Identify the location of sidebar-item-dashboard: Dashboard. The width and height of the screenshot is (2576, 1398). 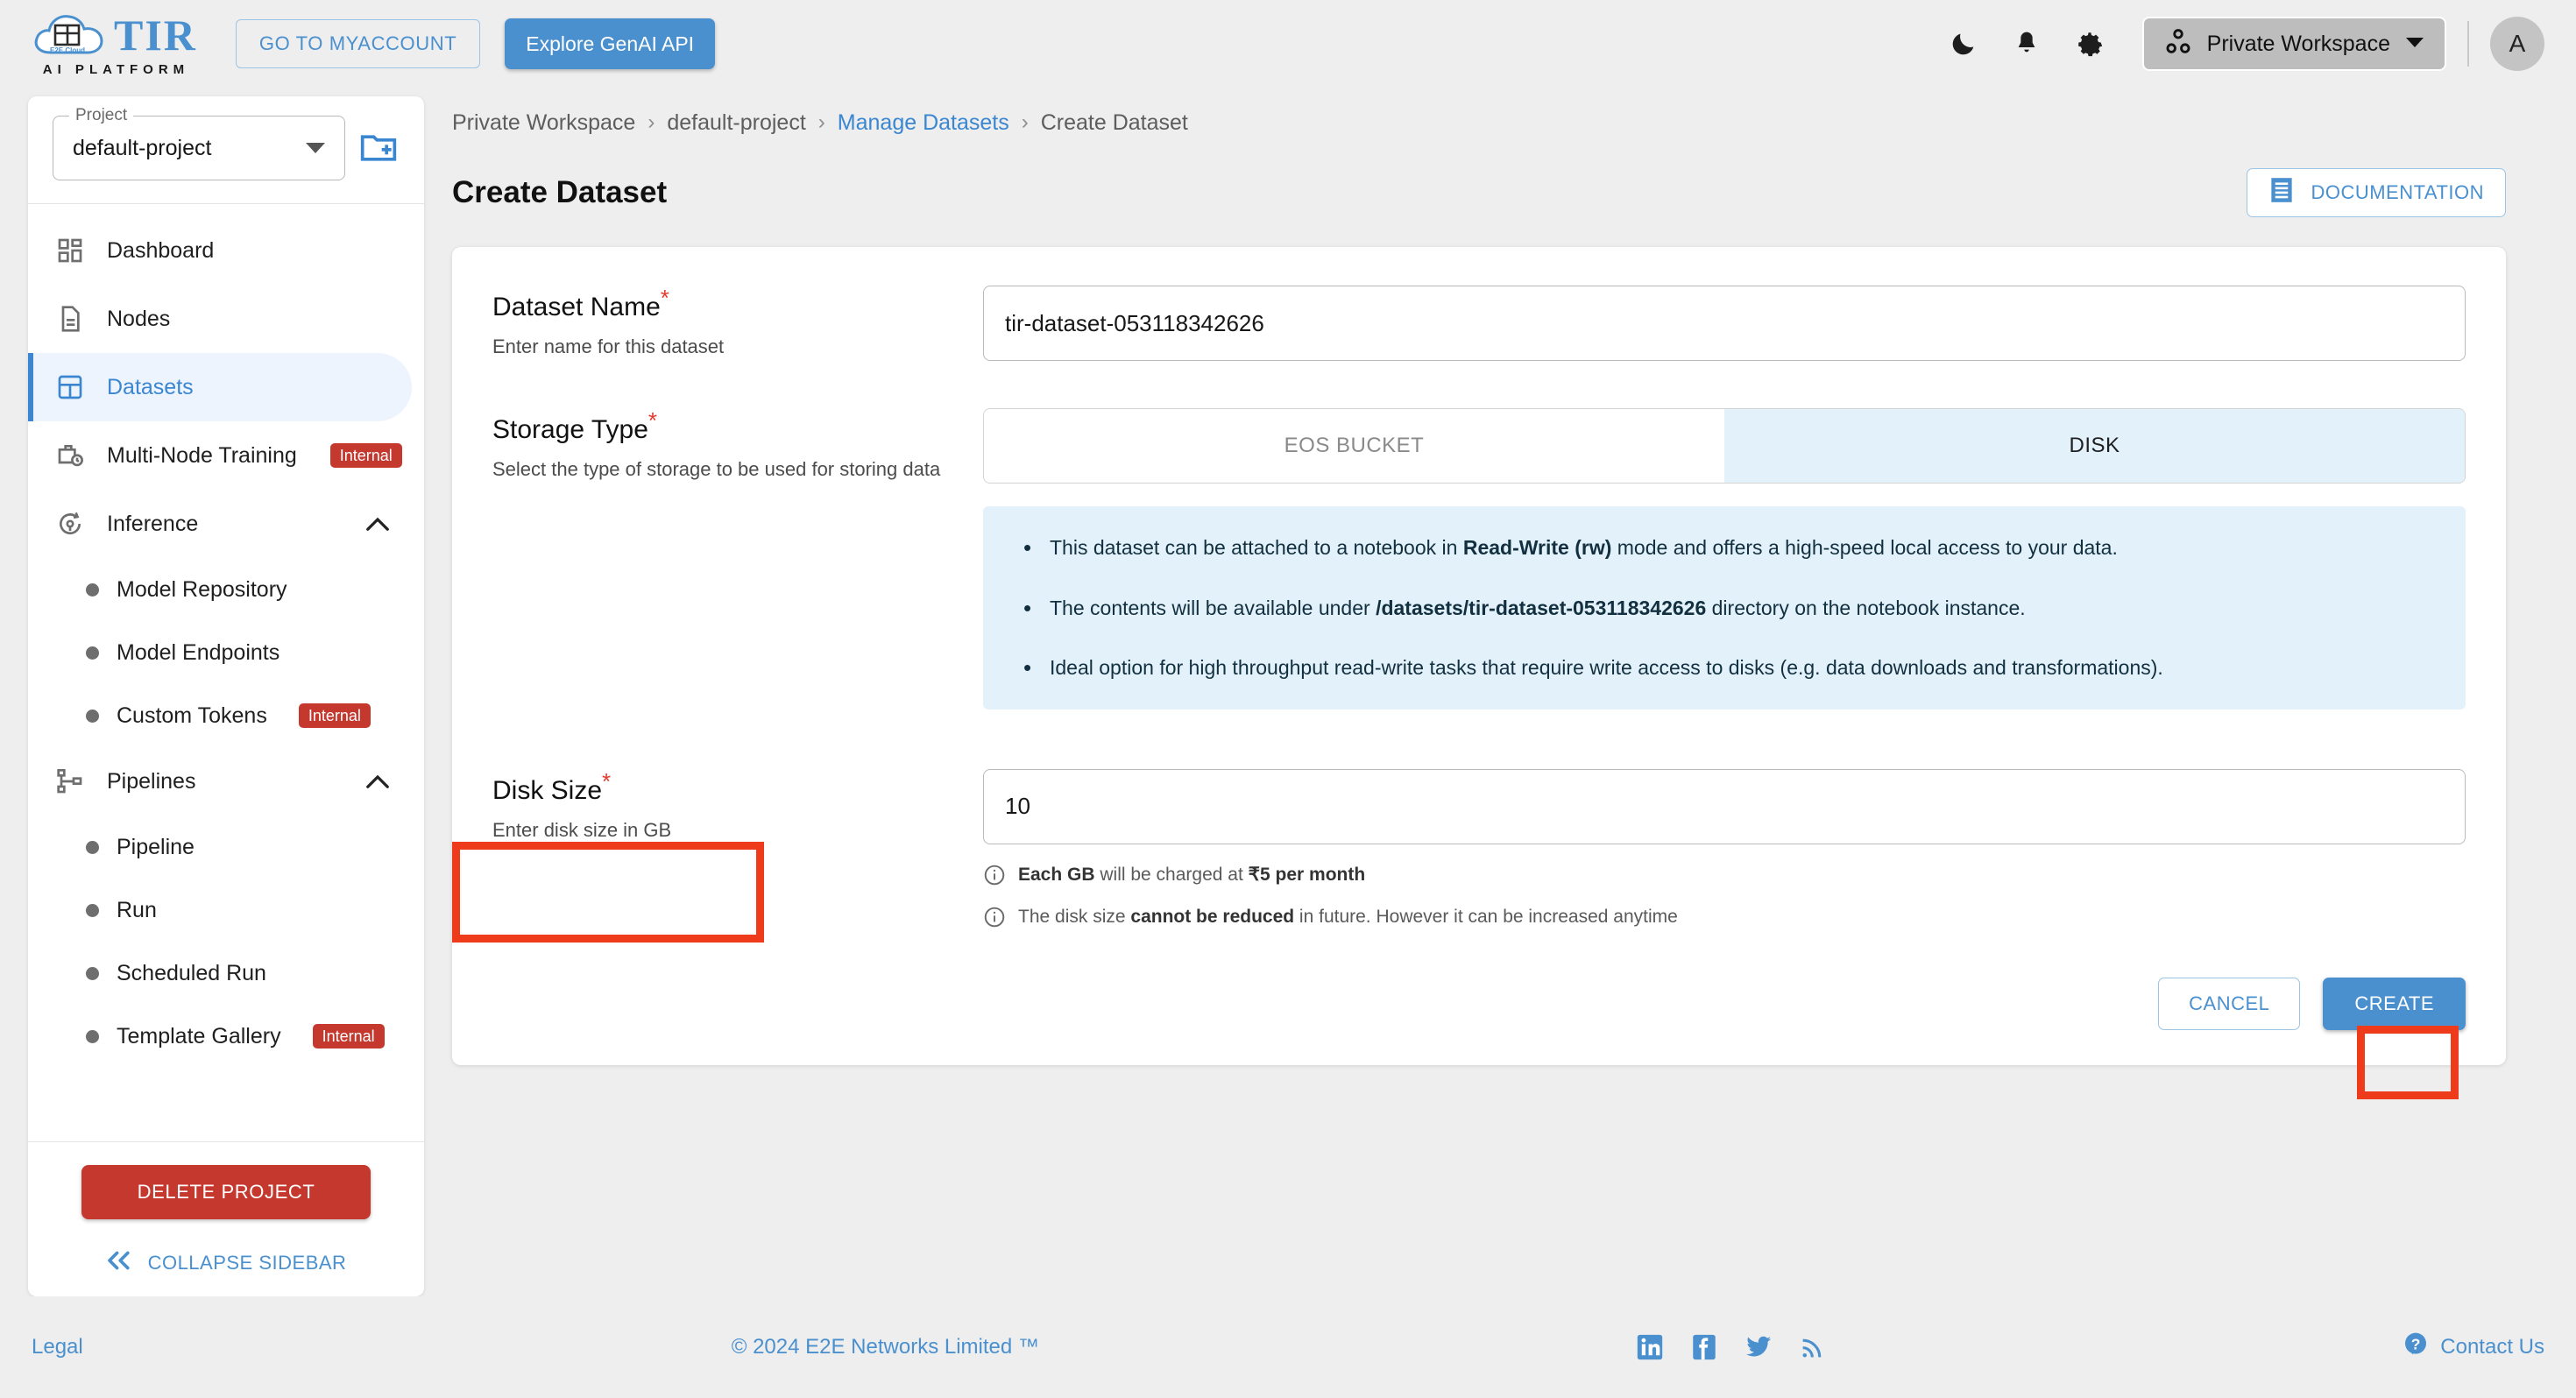
(220, 250).